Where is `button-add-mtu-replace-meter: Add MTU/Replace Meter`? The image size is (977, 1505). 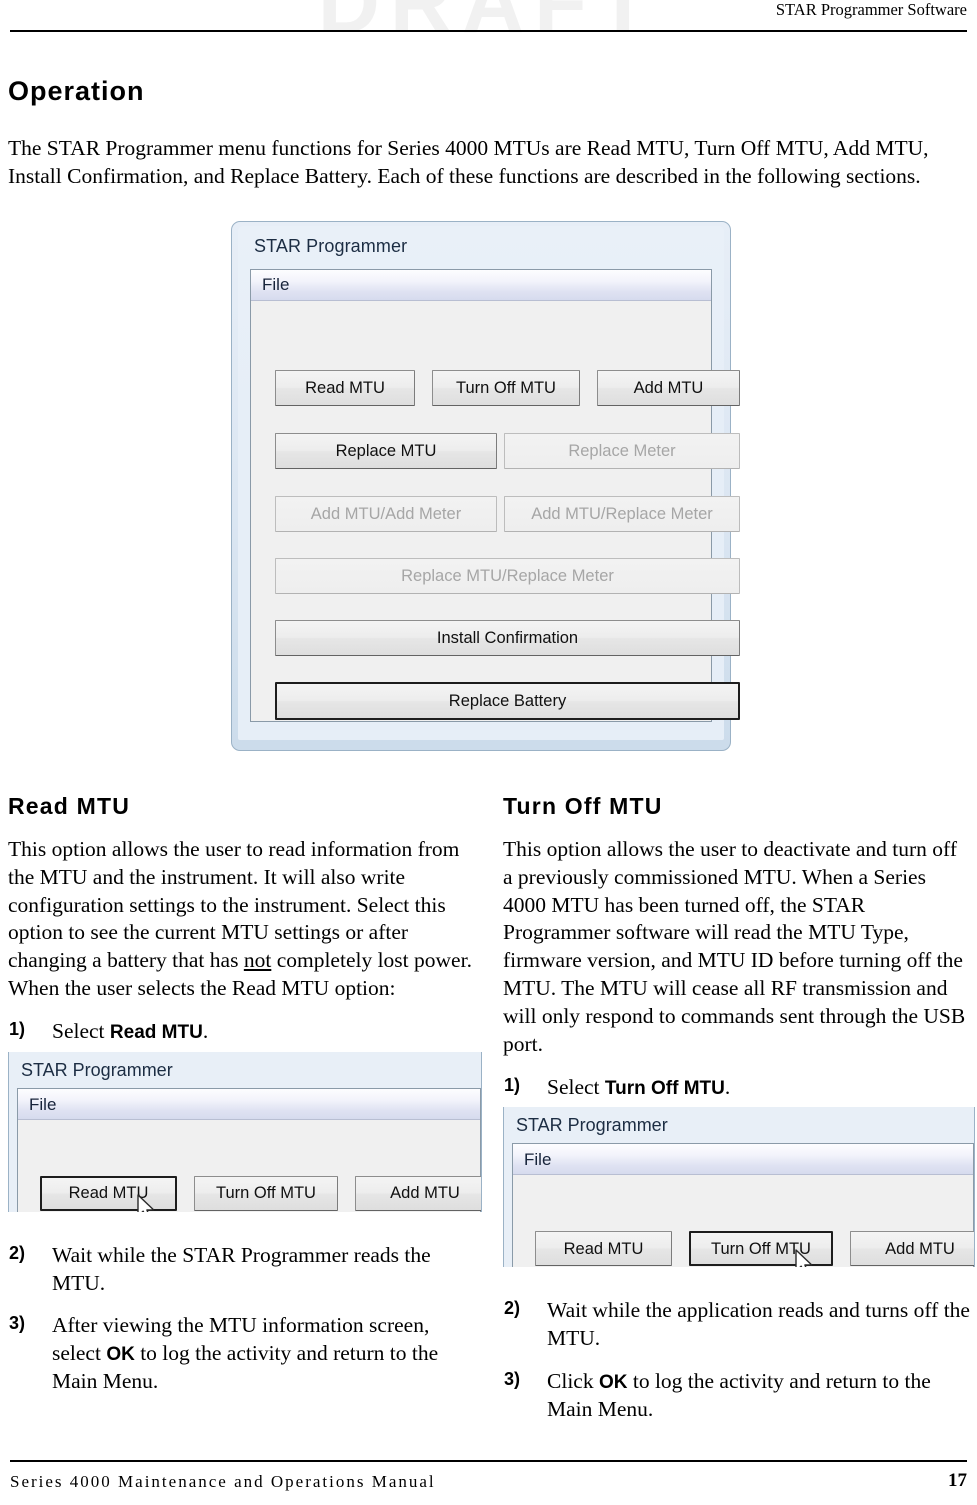 button-add-mtu-replace-meter: Add MTU/Replace Meter is located at coordinates (622, 514).